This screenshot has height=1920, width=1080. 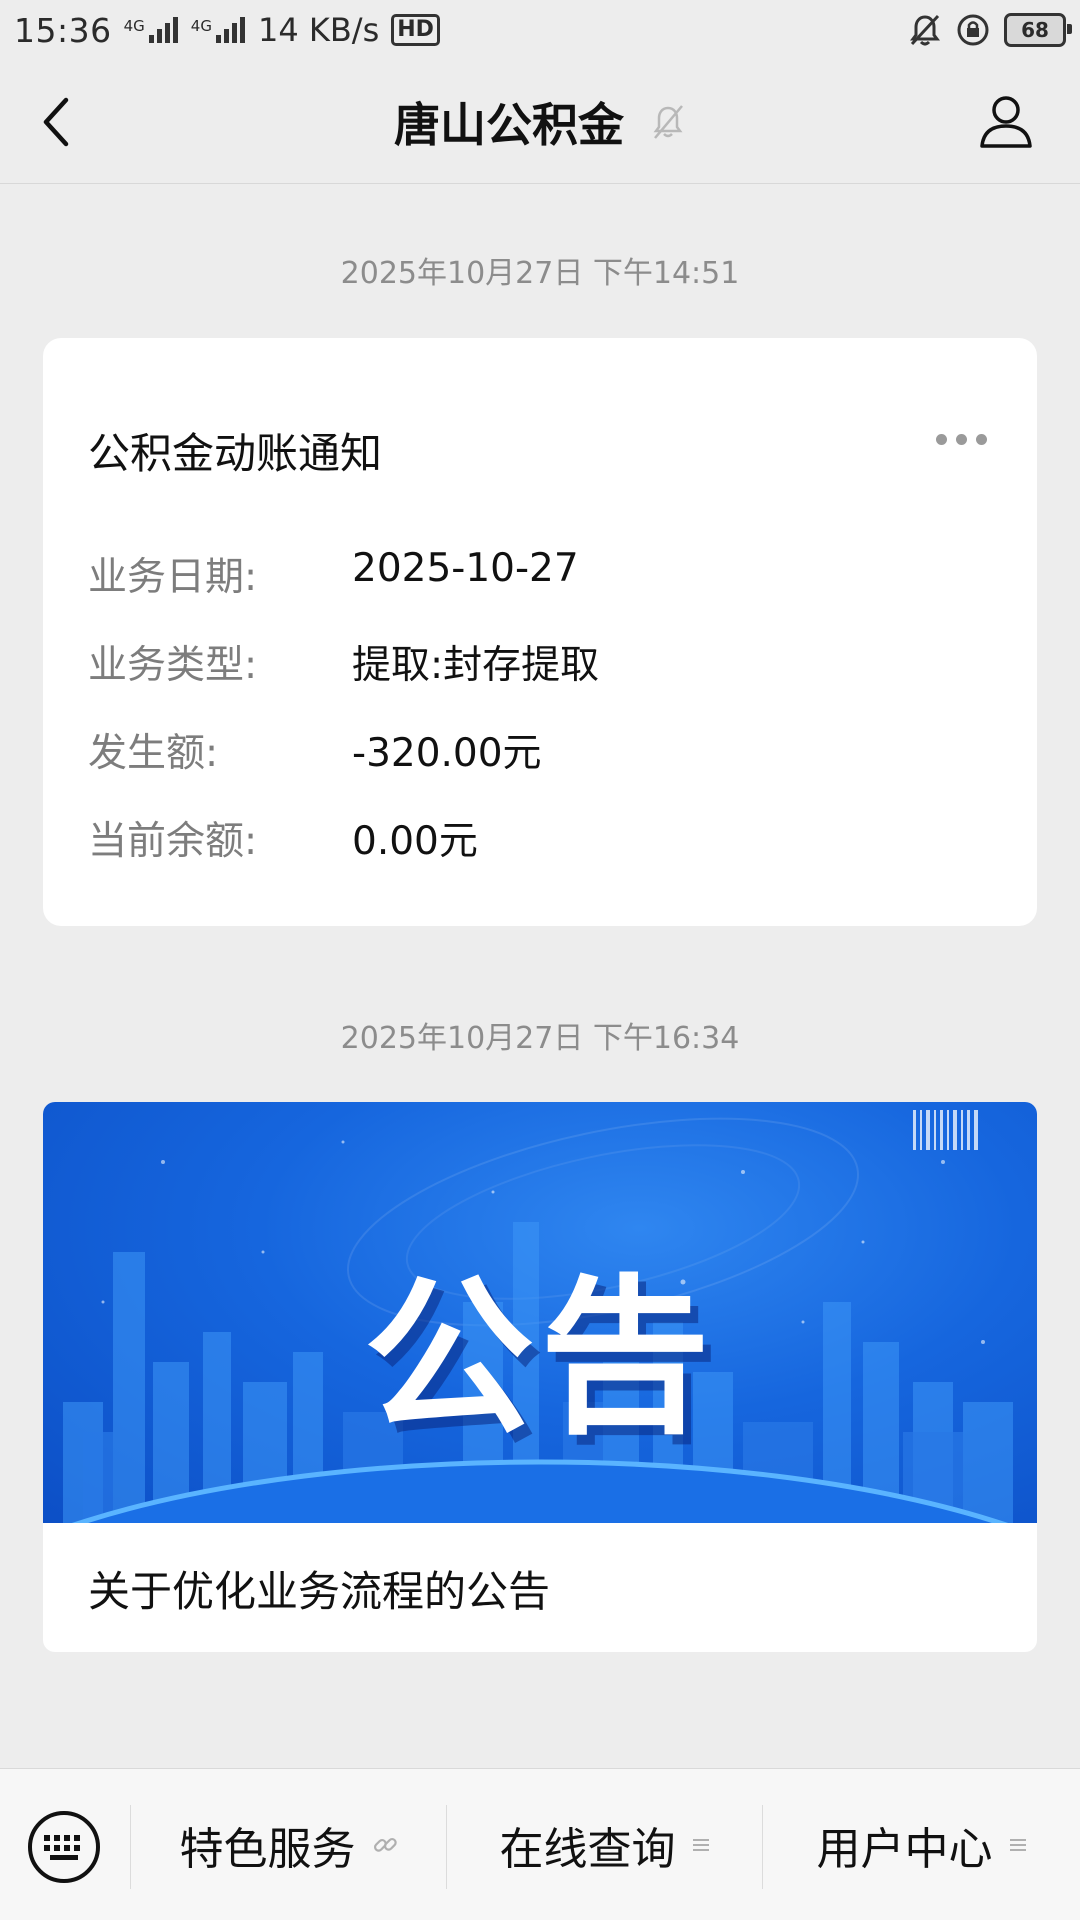 What do you see at coordinates (465, 568) in the screenshot?
I see `field-value: 2025-10-27` at bounding box center [465, 568].